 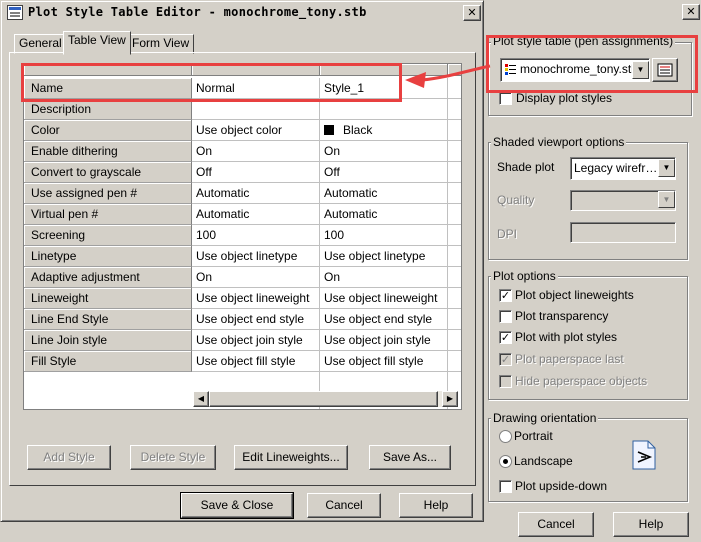 What do you see at coordinates (592, 64) in the screenshot?
I see `highlight-box-pen-assignments` at bounding box center [592, 64].